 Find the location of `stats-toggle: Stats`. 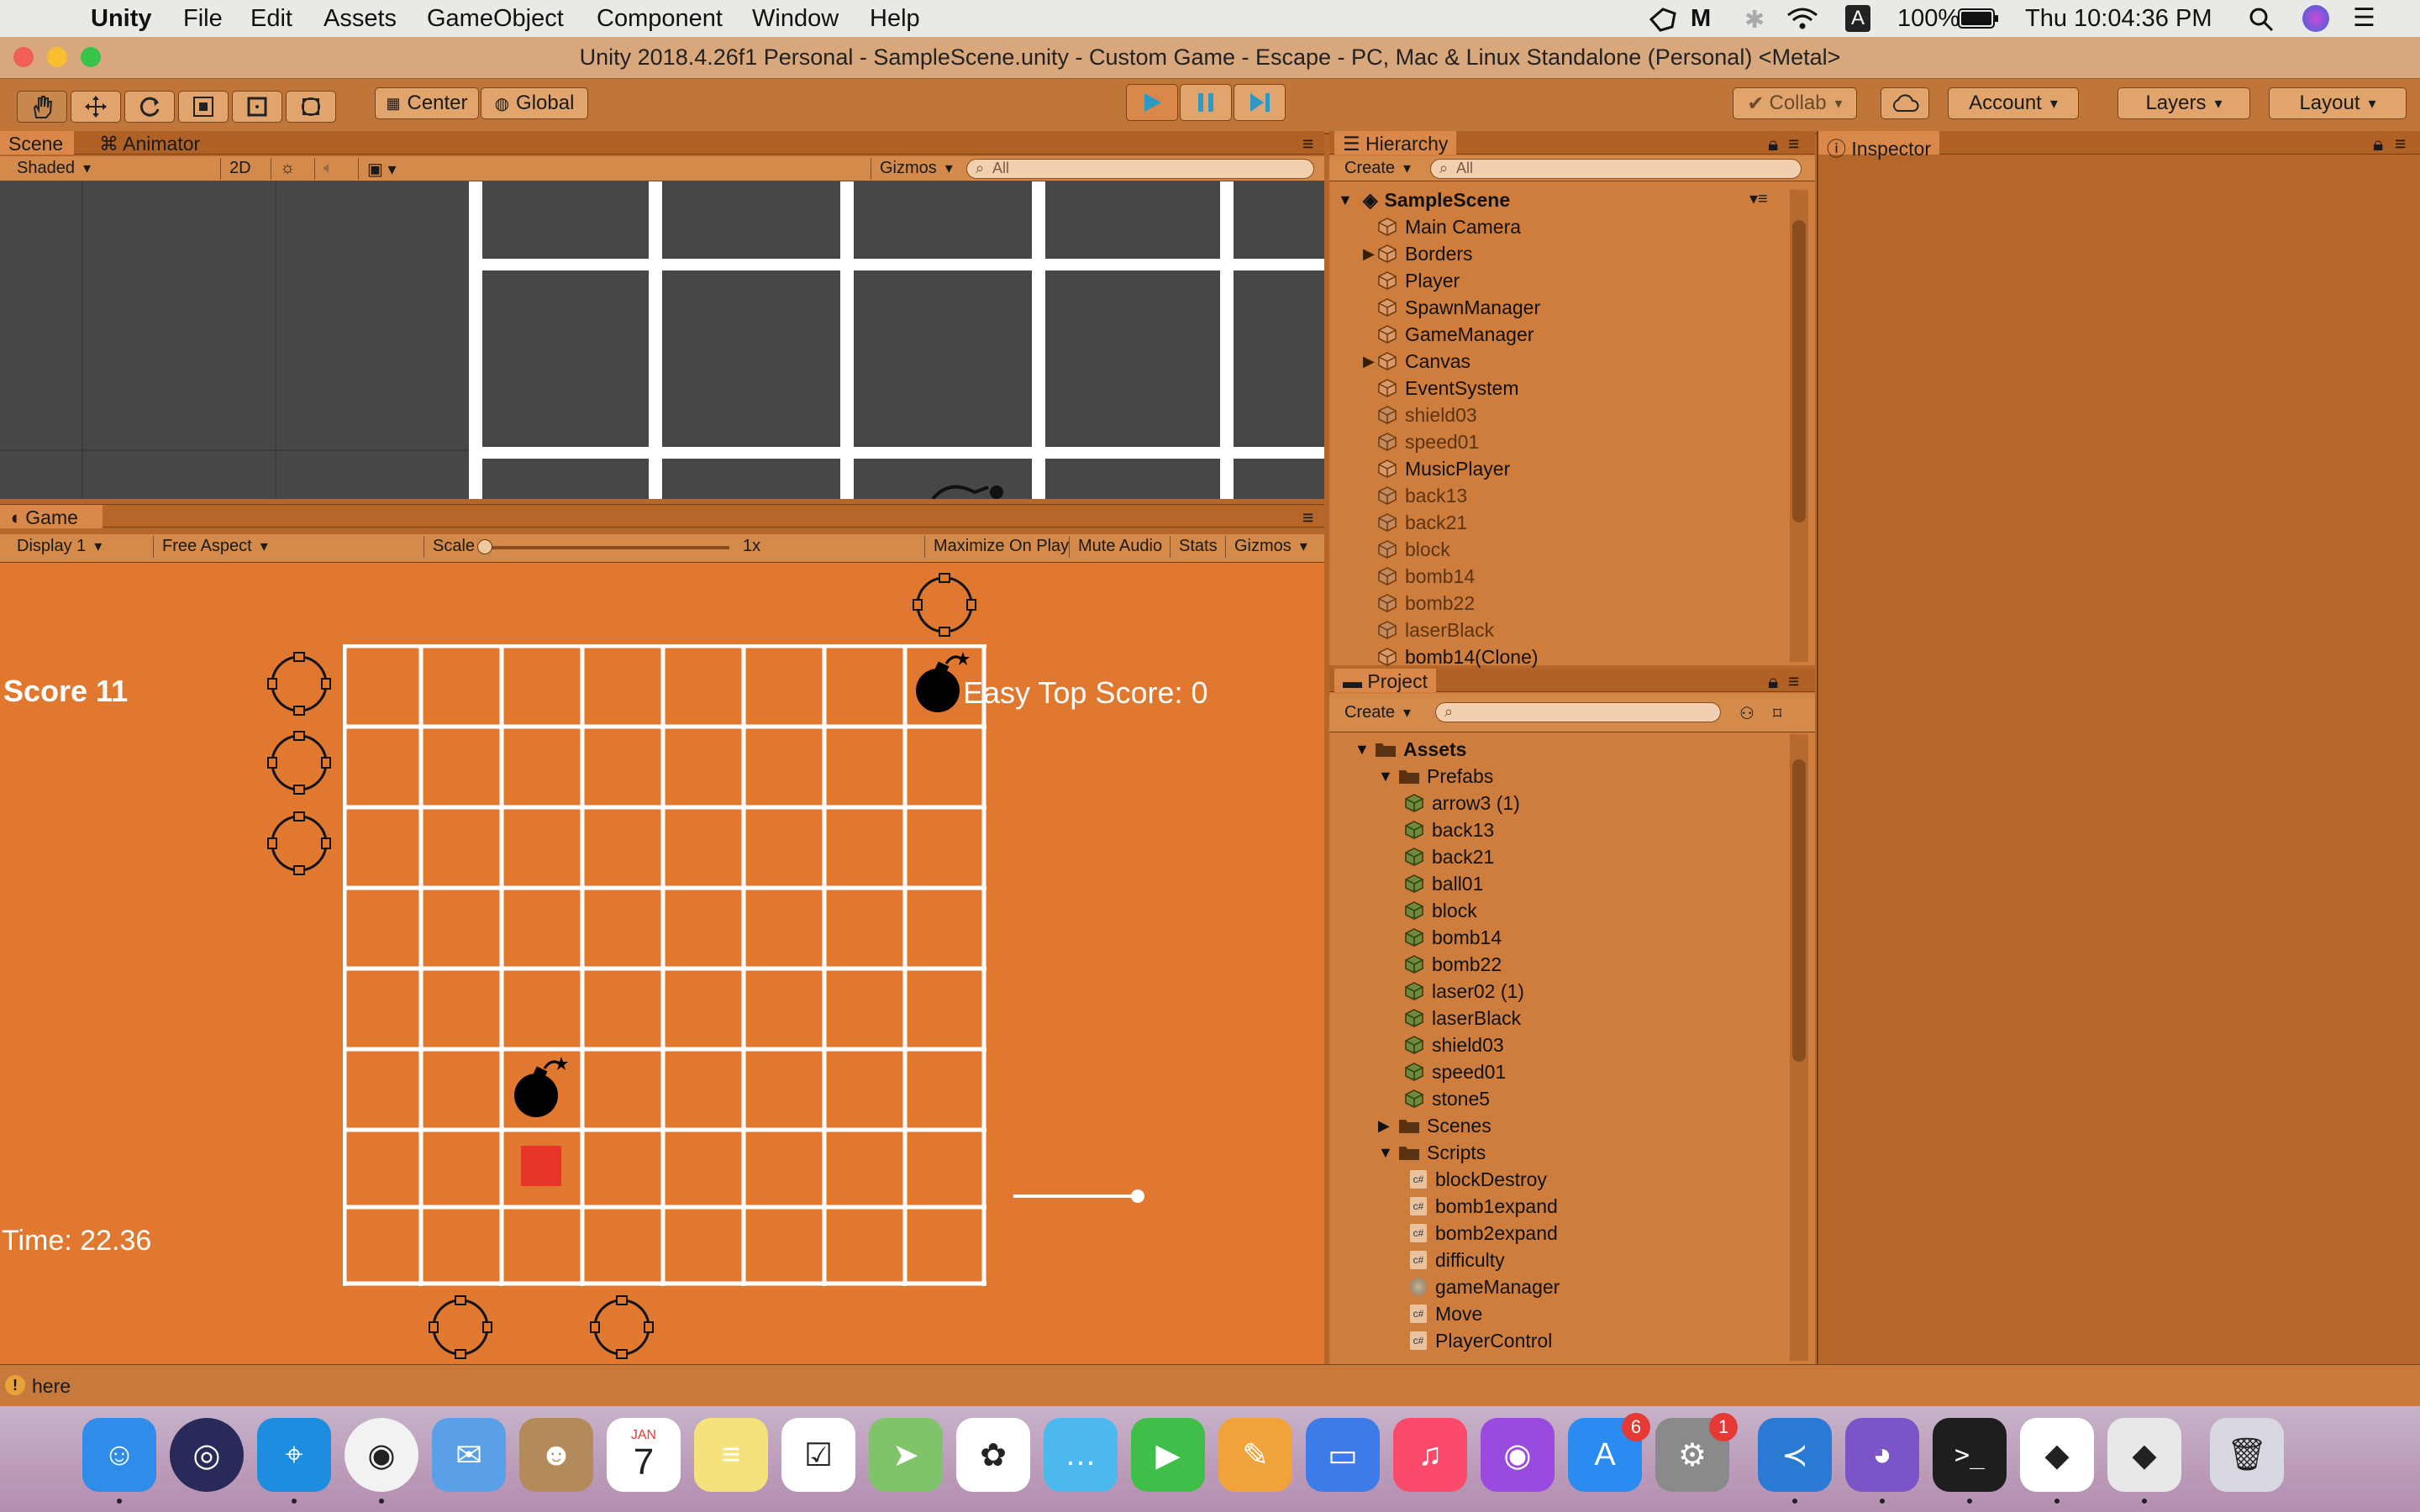

stats-toggle: Stats is located at coordinates (1198, 547).